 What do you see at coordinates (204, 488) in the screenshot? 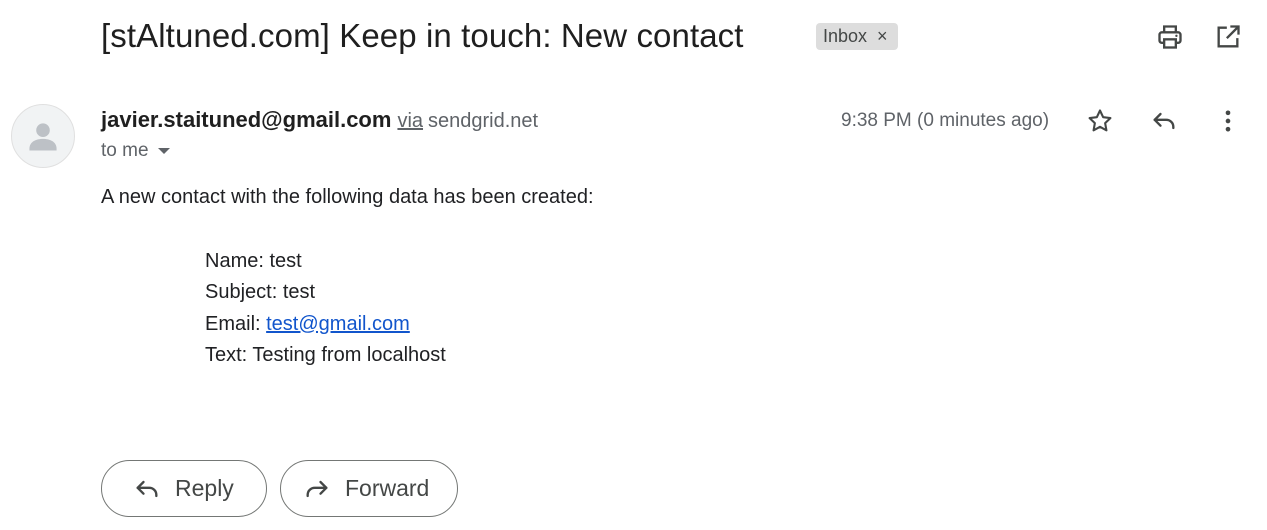
I see `reply-button-label: Reply` at bounding box center [204, 488].